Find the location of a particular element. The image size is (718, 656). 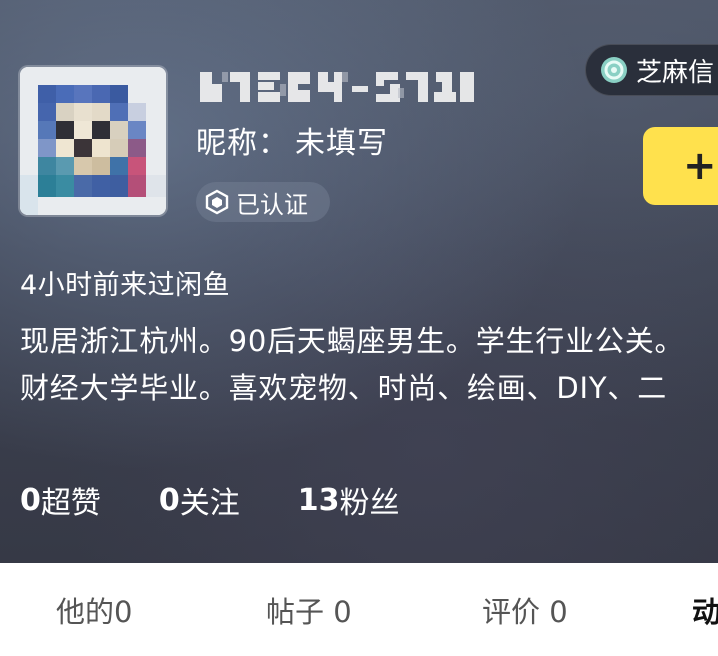

nickname-row: 昵称： 未填写 is located at coordinates (292, 140).